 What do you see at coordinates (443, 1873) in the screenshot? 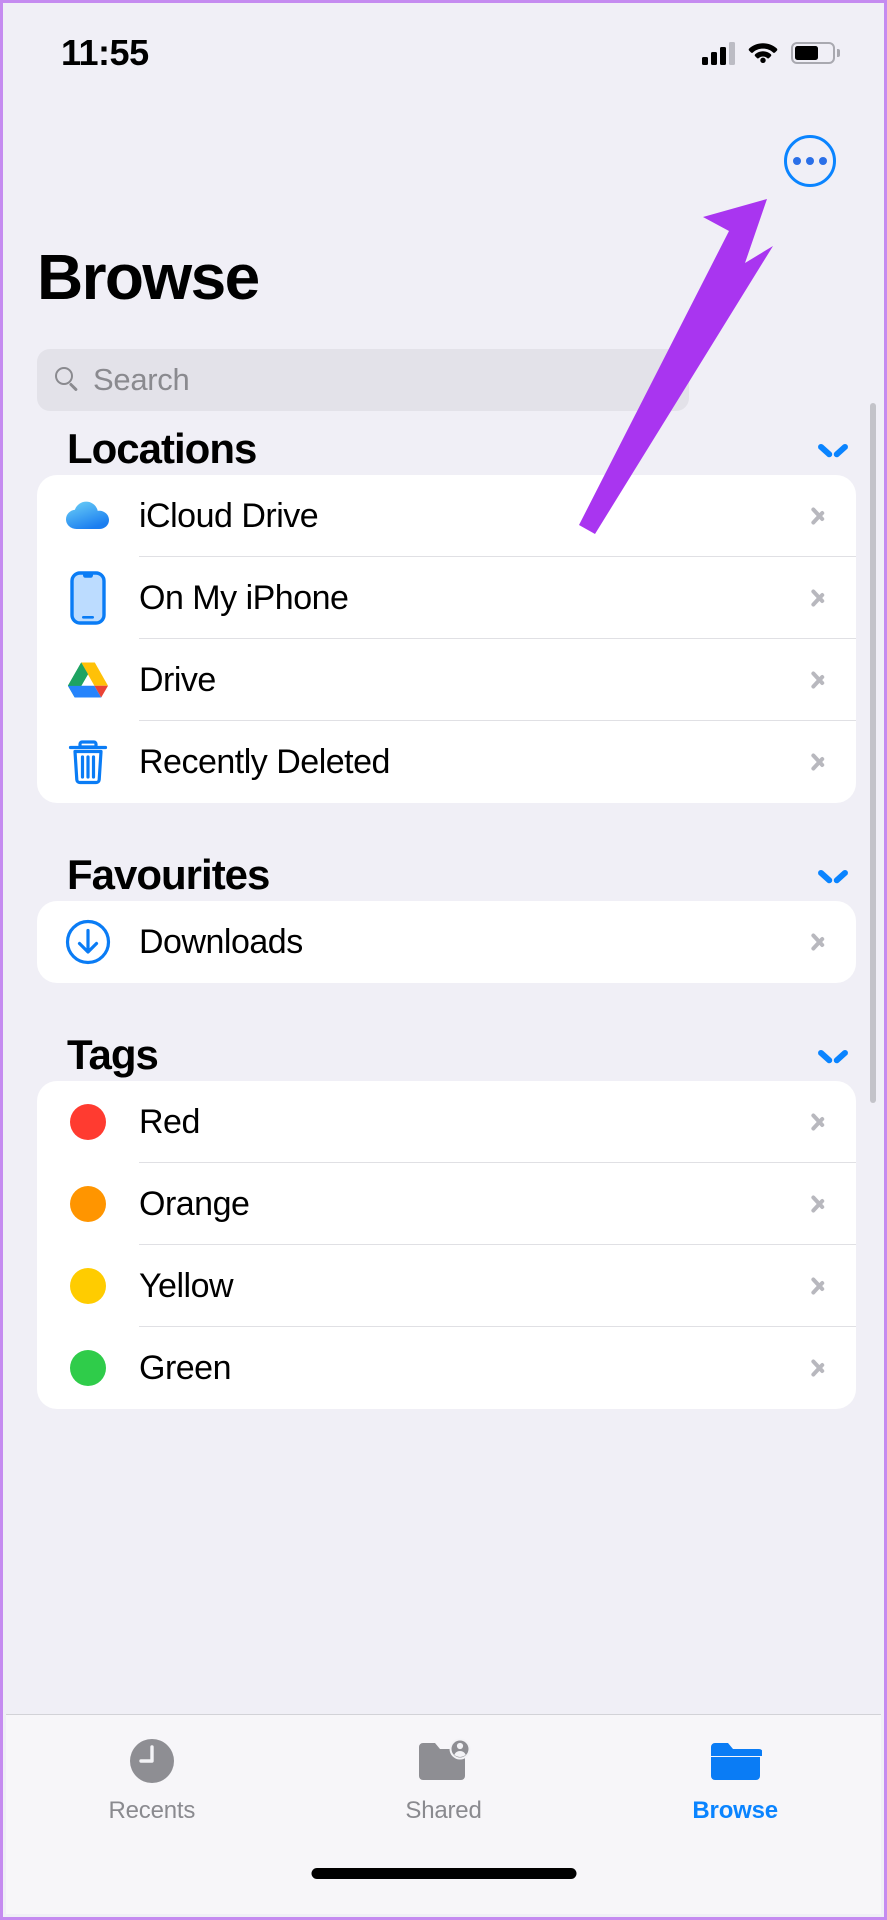
I see `home-indicator` at bounding box center [443, 1873].